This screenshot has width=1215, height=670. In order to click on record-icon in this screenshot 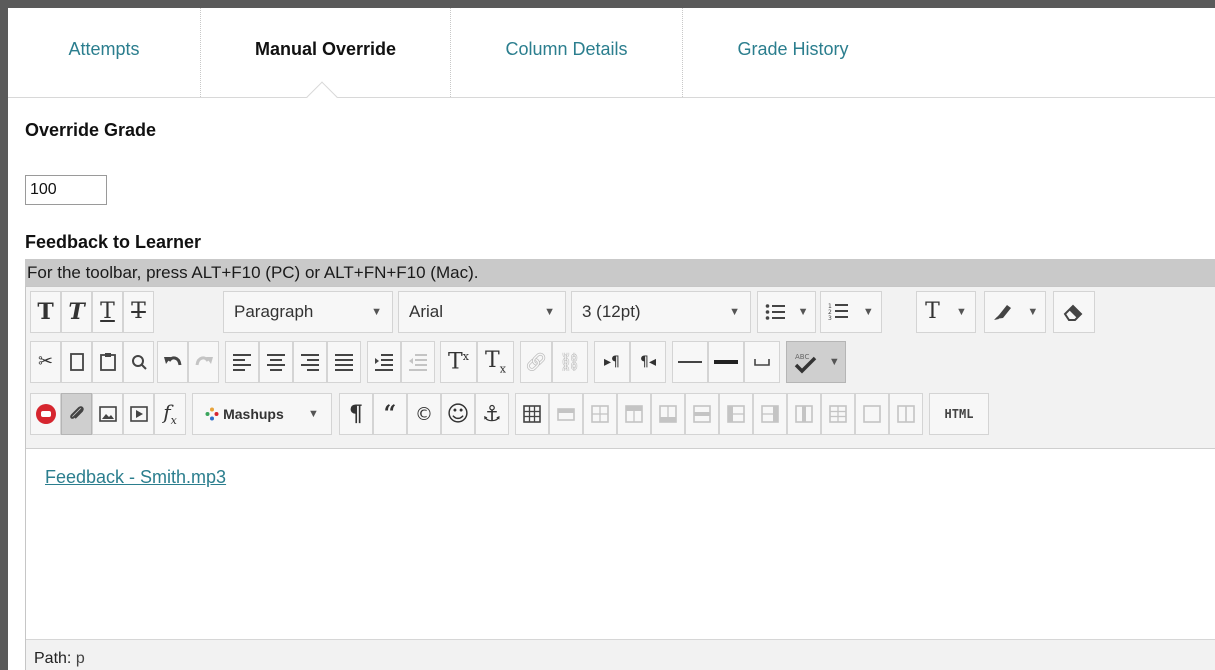, I will do `click(45, 414)`.